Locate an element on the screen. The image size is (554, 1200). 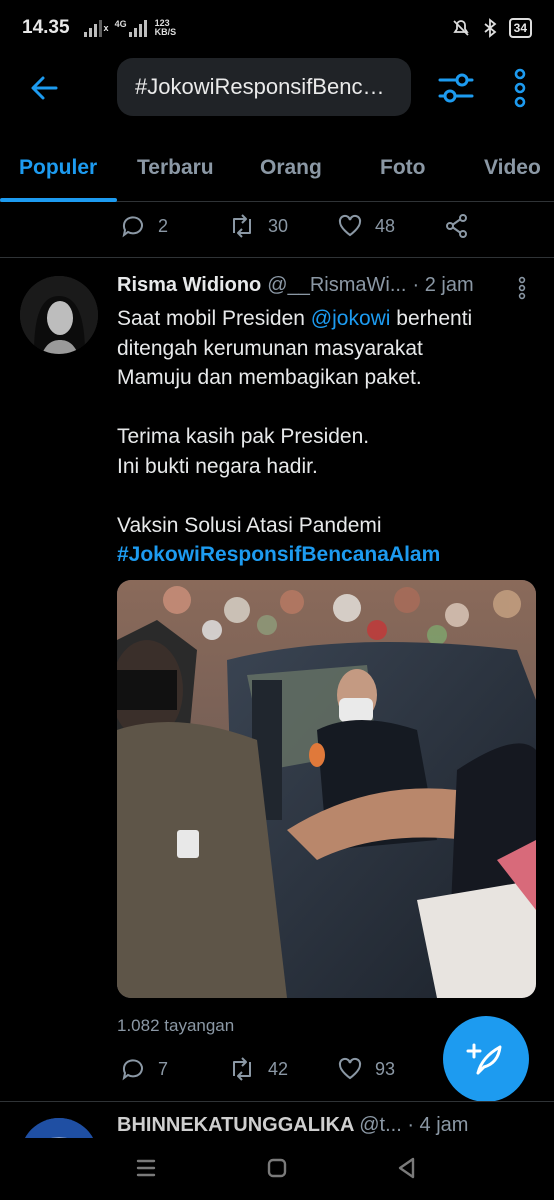
search-tabs: Populer Terbaru Orang Foto Video is located at coordinates (277, 171).